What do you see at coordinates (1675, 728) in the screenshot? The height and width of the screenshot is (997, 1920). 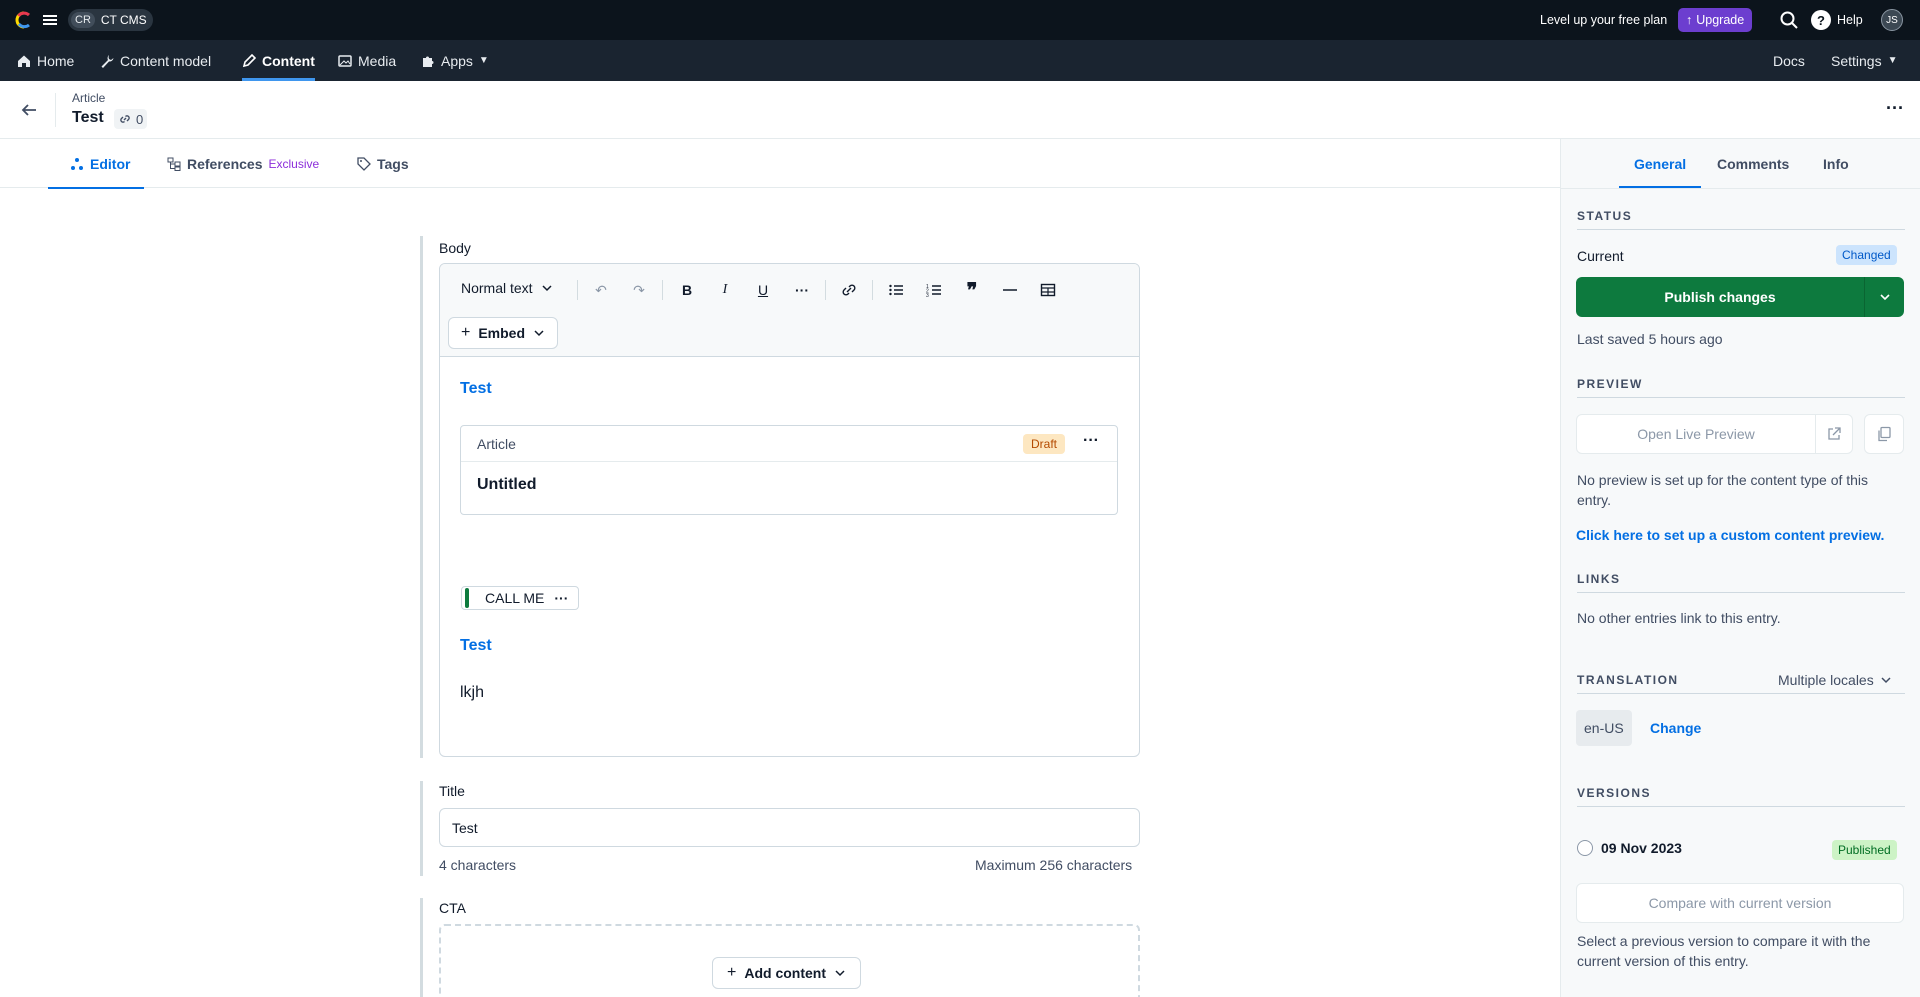 I see `change-locale-link: Change` at bounding box center [1675, 728].